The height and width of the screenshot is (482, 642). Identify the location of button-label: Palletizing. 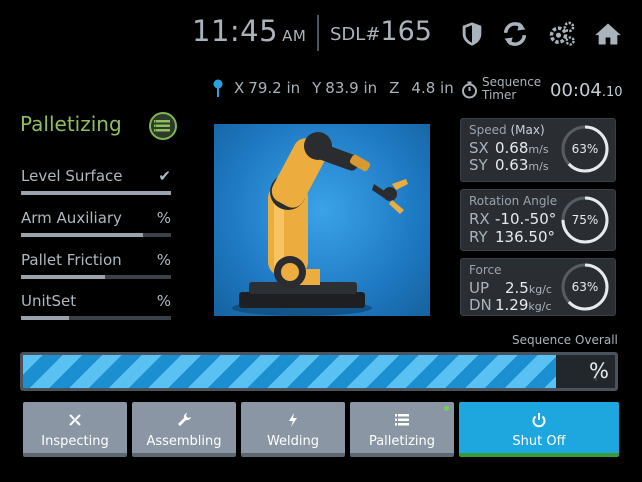
(402, 441).